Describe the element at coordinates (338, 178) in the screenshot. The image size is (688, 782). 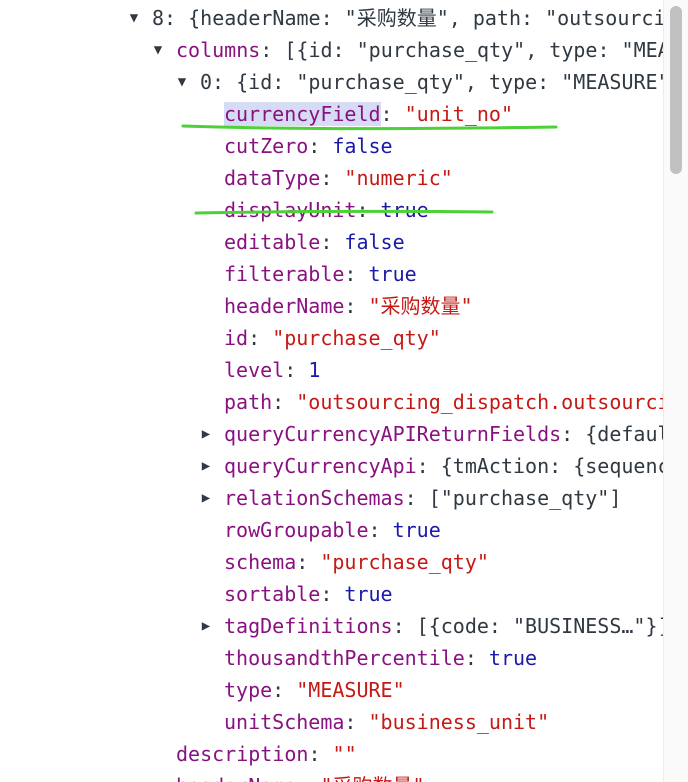
I see `tree-row: dataType: "numeric"` at that location.